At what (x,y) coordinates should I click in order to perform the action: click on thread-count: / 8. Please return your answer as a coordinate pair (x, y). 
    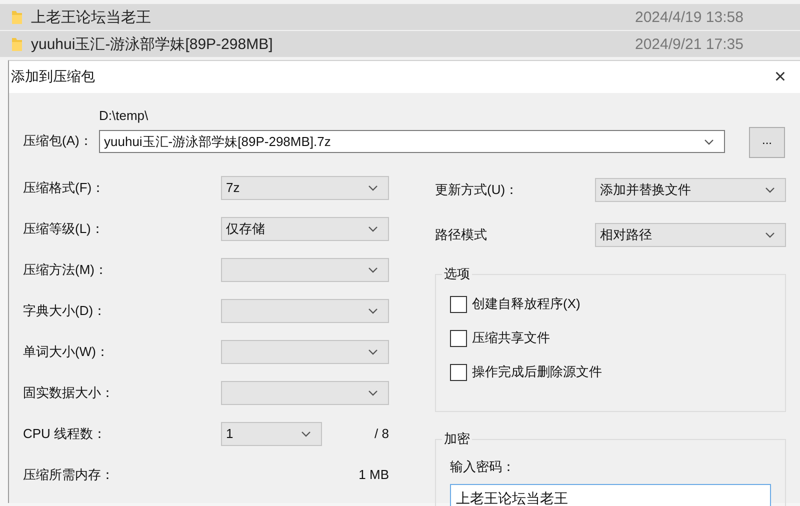
    Looking at the image, I should click on (381, 433).